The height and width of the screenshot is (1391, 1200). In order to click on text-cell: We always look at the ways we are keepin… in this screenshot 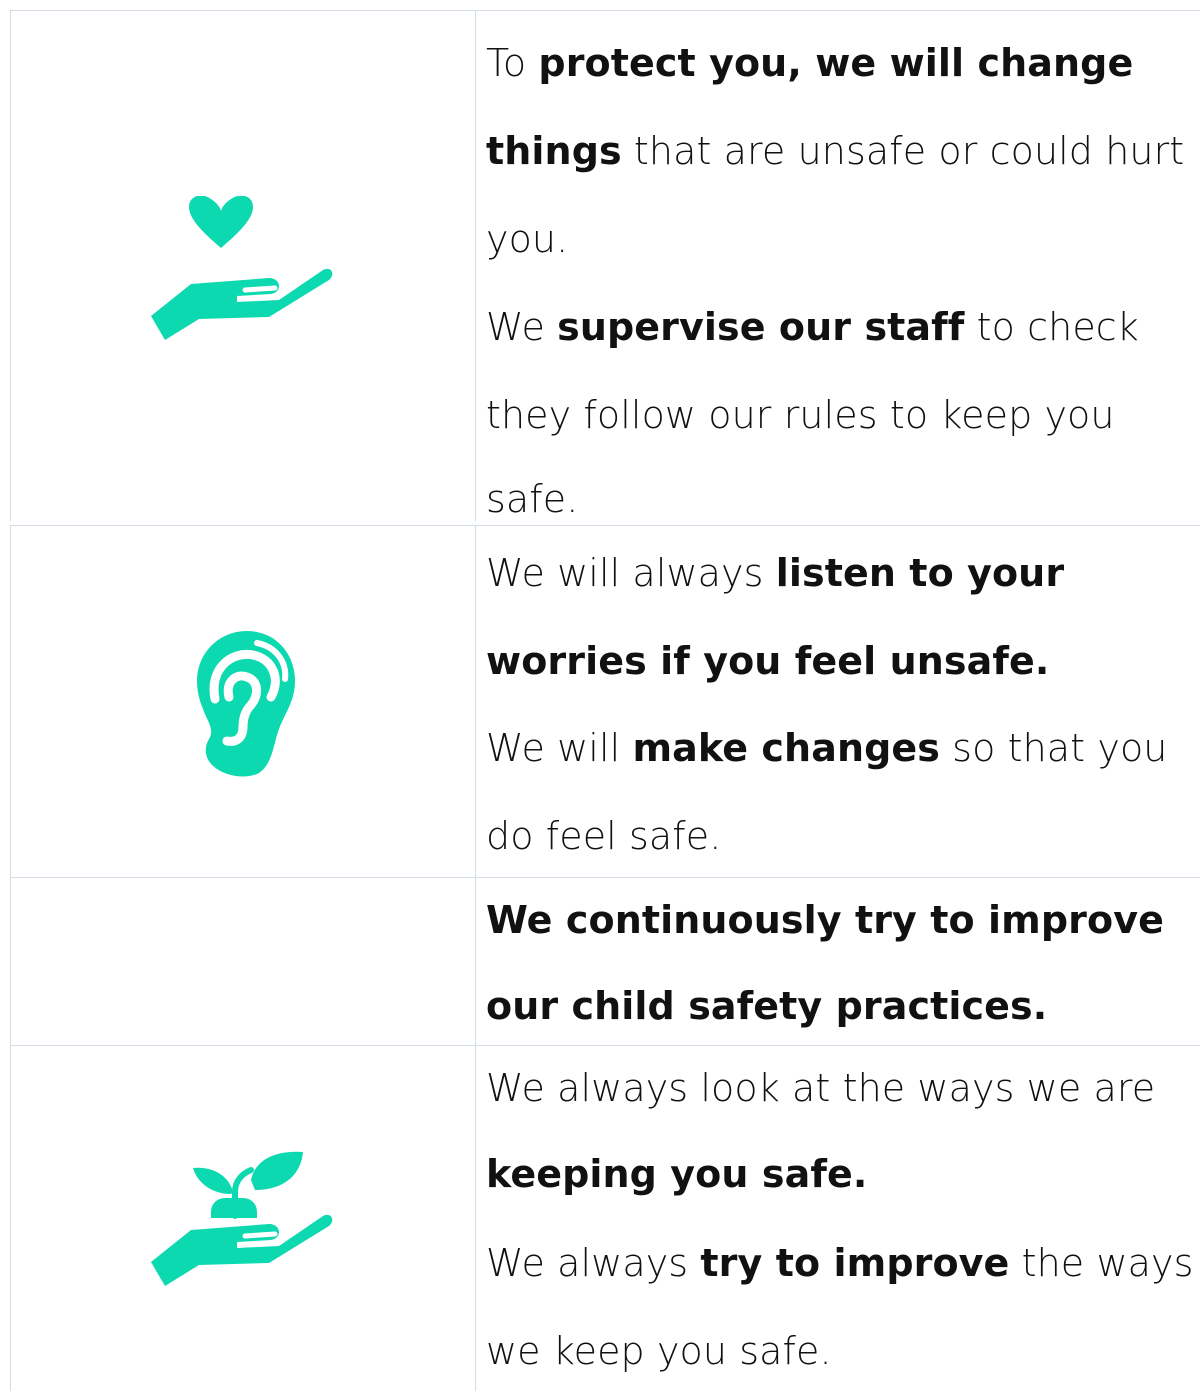, I will do `click(843, 1218)`.